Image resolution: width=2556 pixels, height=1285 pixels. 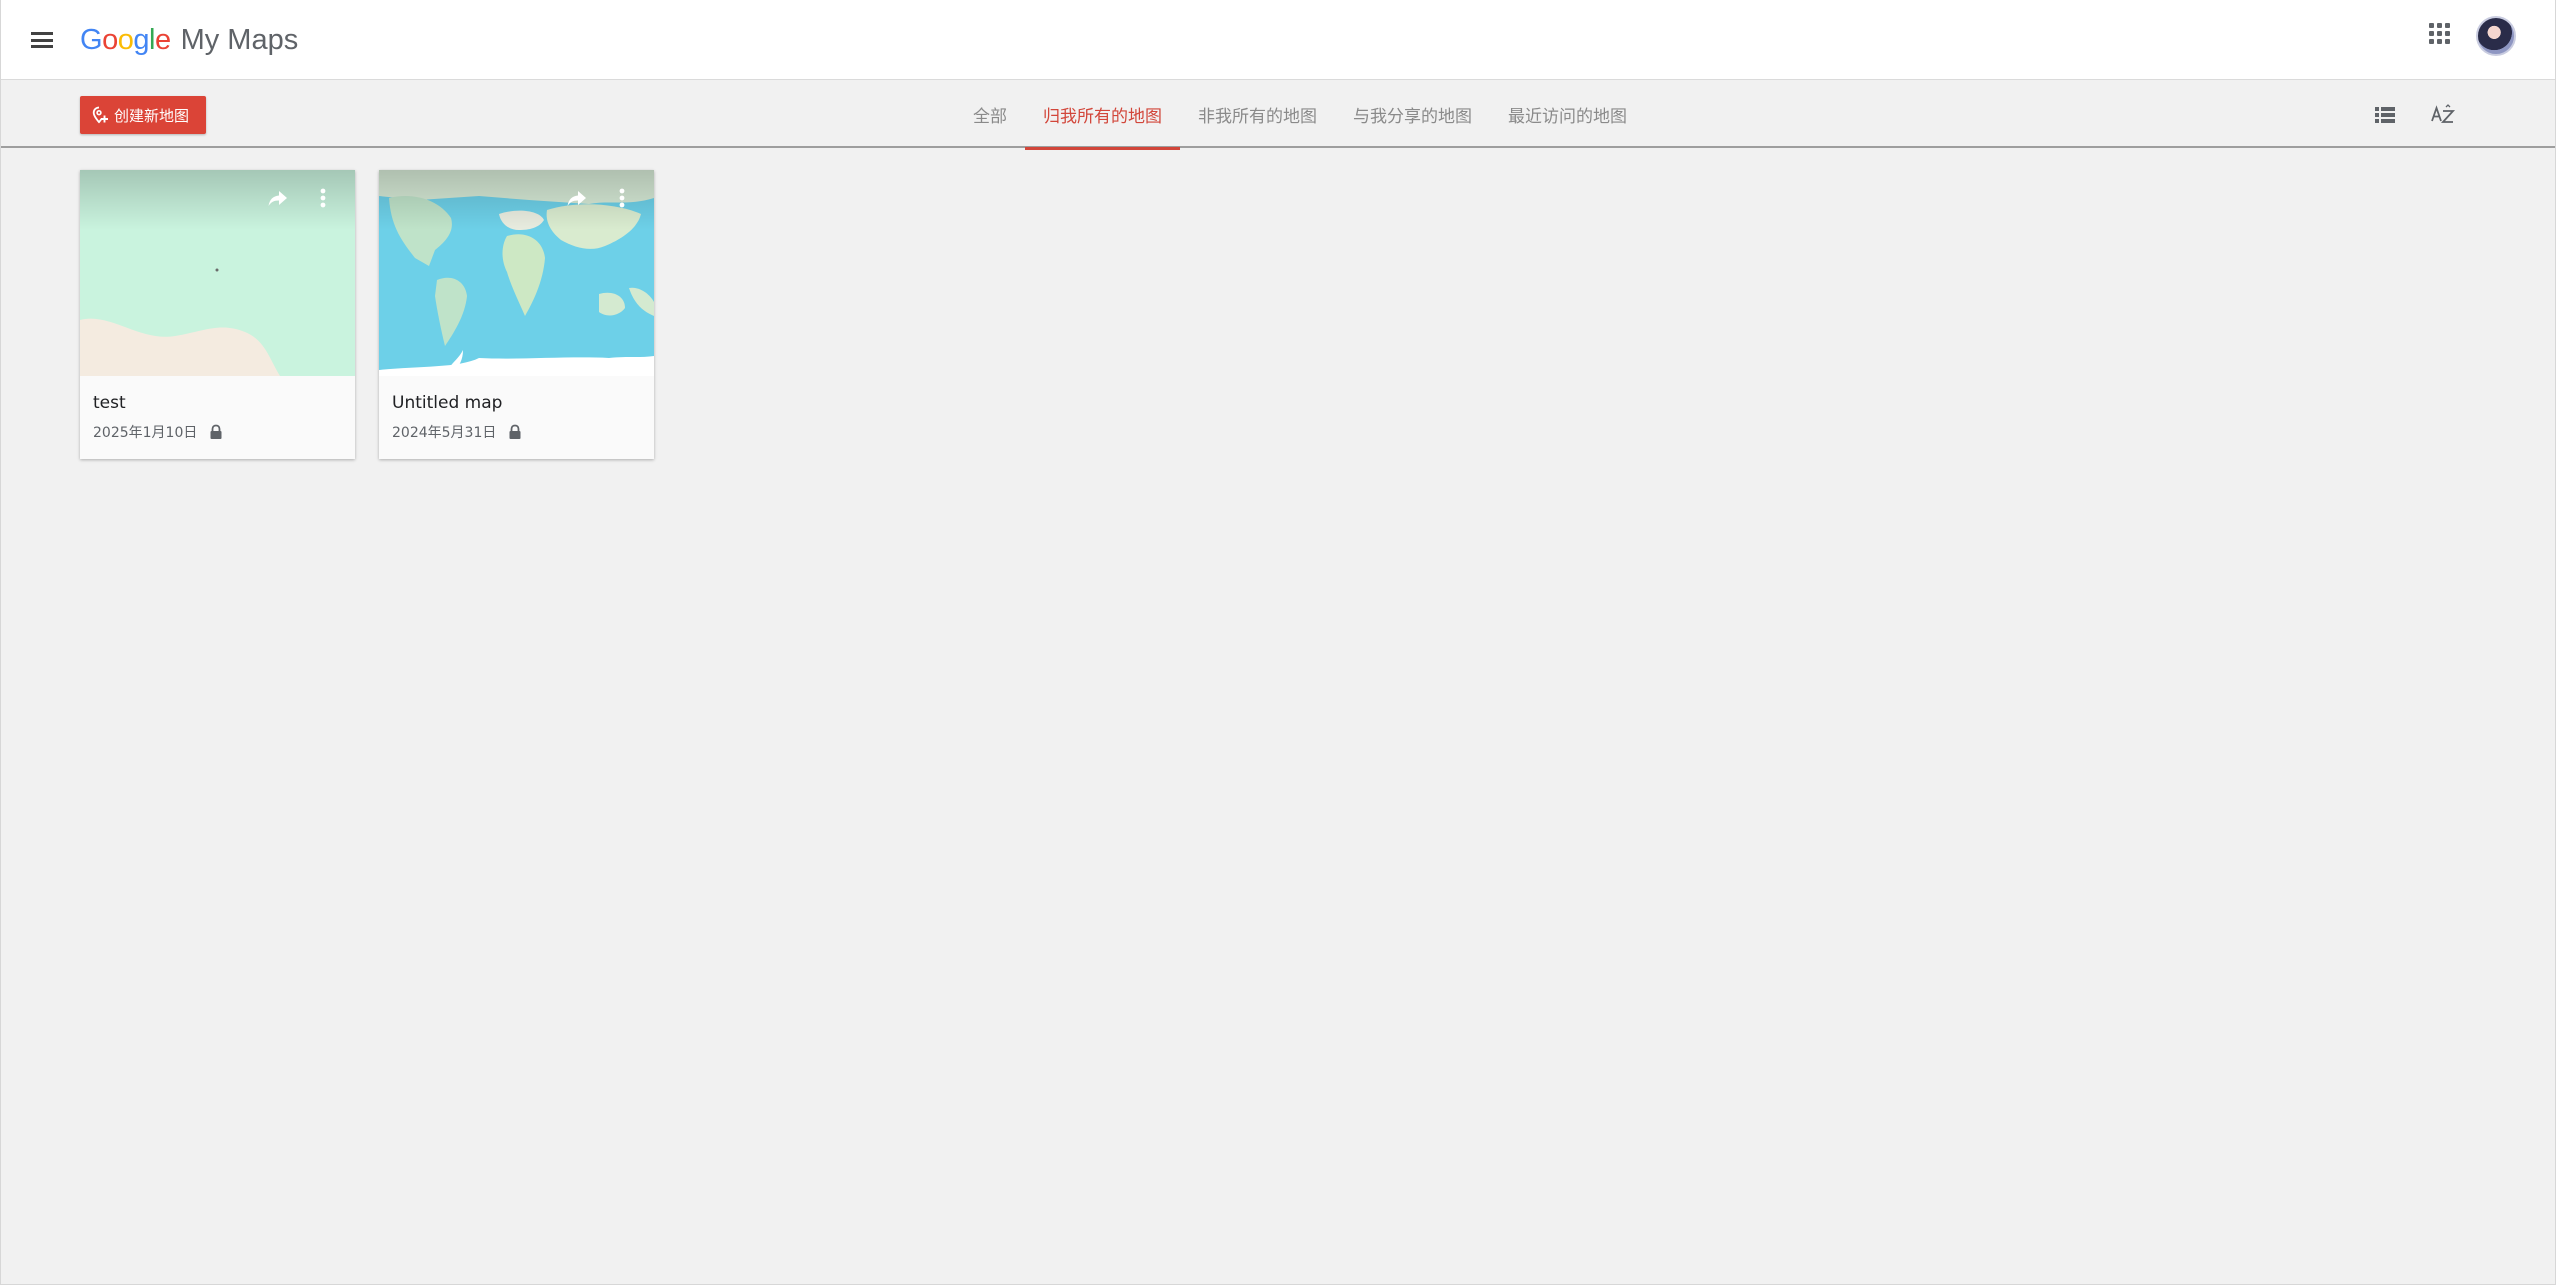 I want to click on create-map-label: 创建新地图, so click(x=152, y=115).